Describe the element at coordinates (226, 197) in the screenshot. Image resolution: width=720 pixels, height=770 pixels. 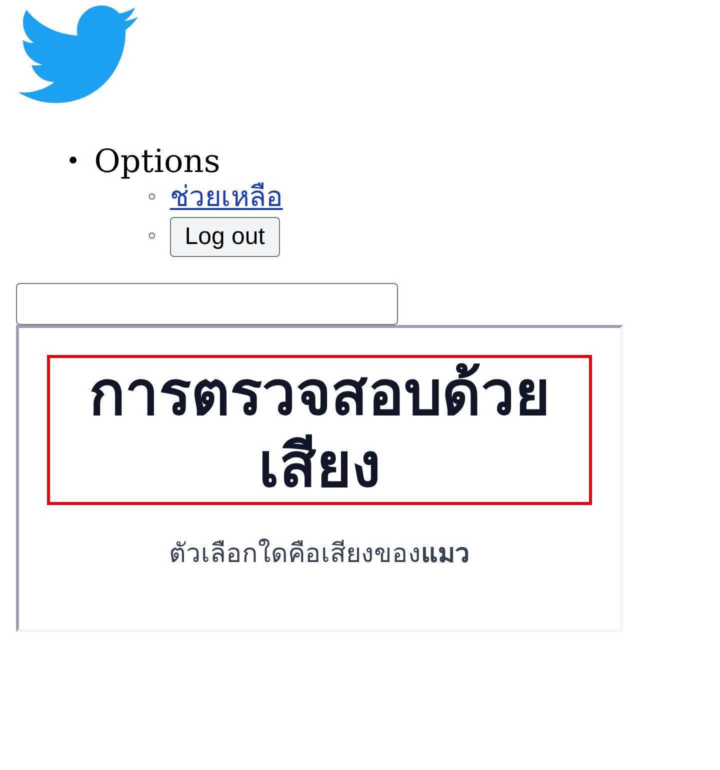
I see `help-link: ช่วยเหลือ` at that location.